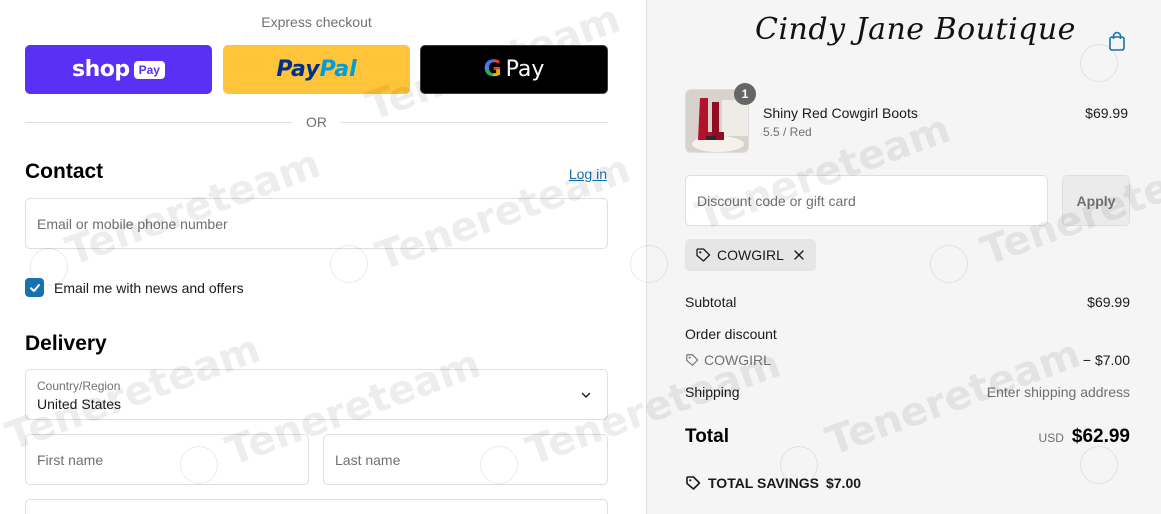 The width and height of the screenshot is (1161, 514). Describe the element at coordinates (338, 69) in the screenshot. I see `paypal-logo-pal: Pal` at that location.